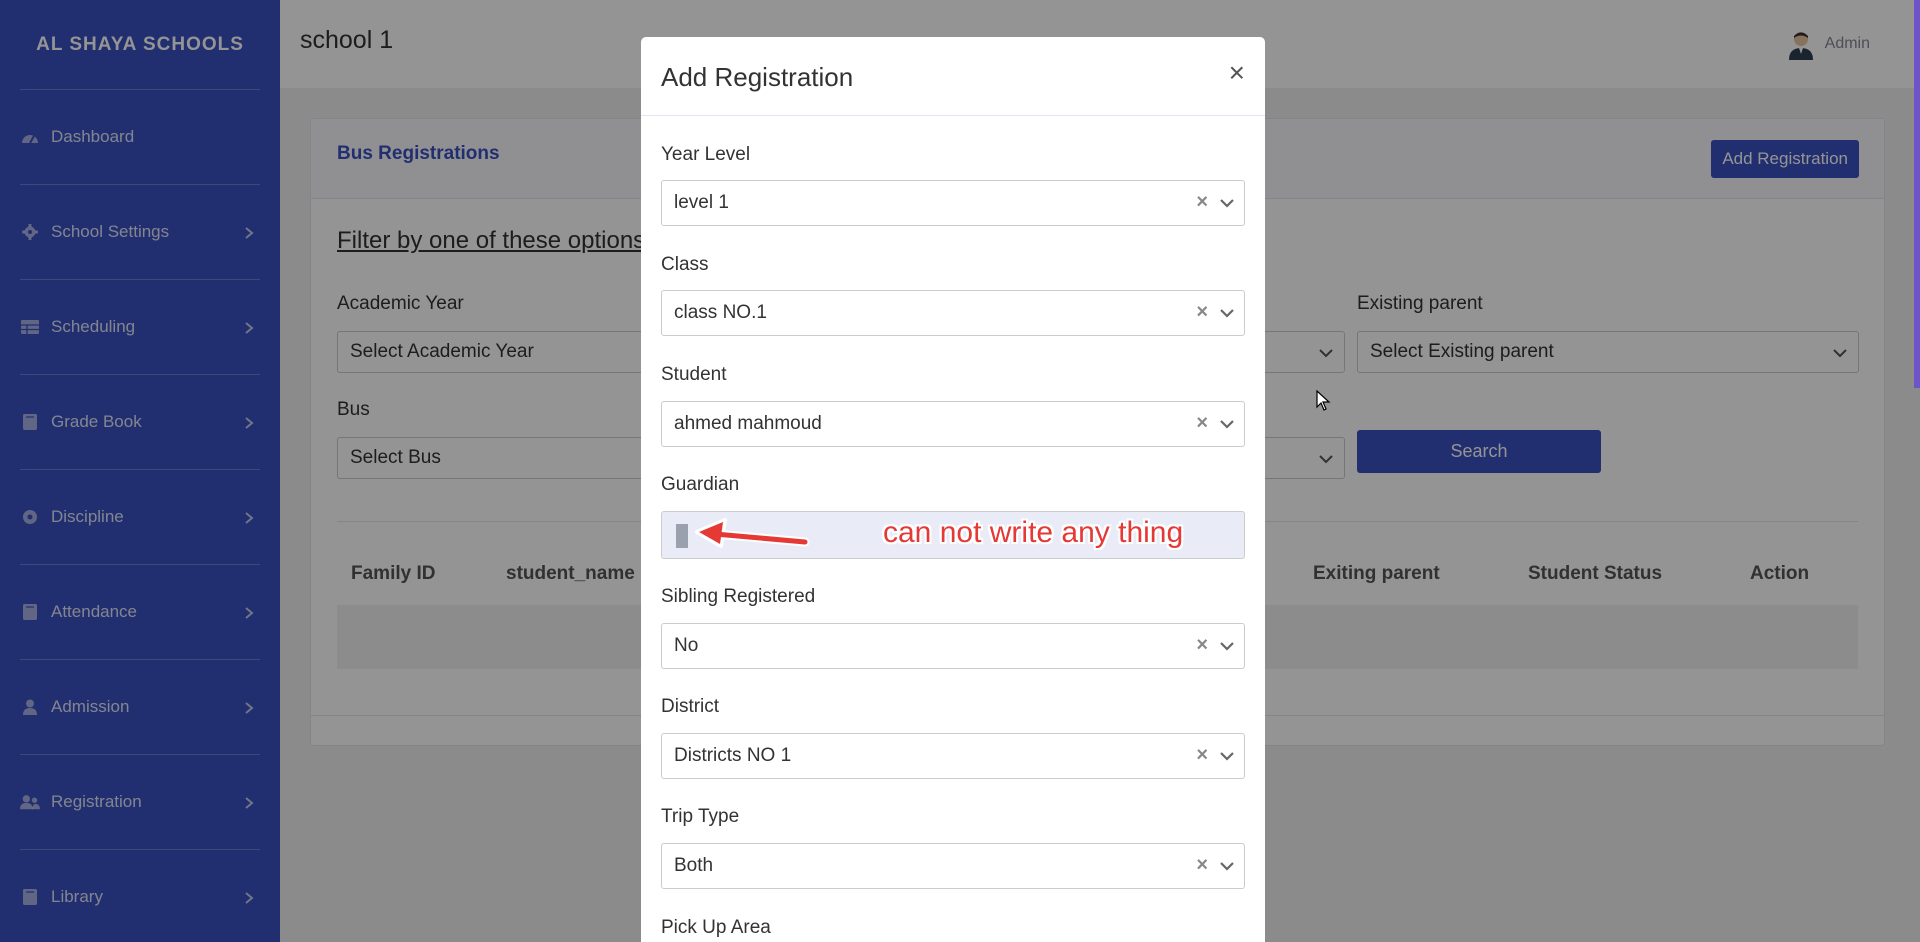 This screenshot has height=942, width=1920. I want to click on sibling-registered-select: No ×, so click(953, 646).